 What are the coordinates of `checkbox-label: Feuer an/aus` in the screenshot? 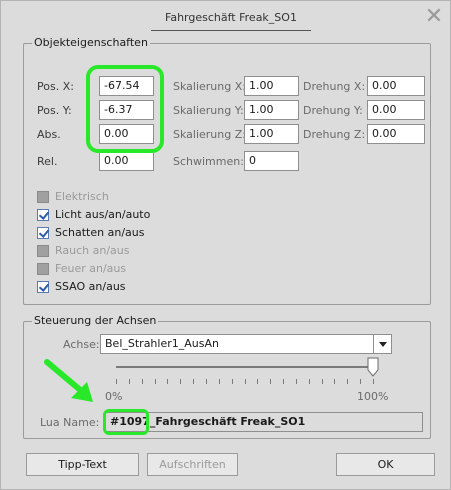 It's located at (91, 268).